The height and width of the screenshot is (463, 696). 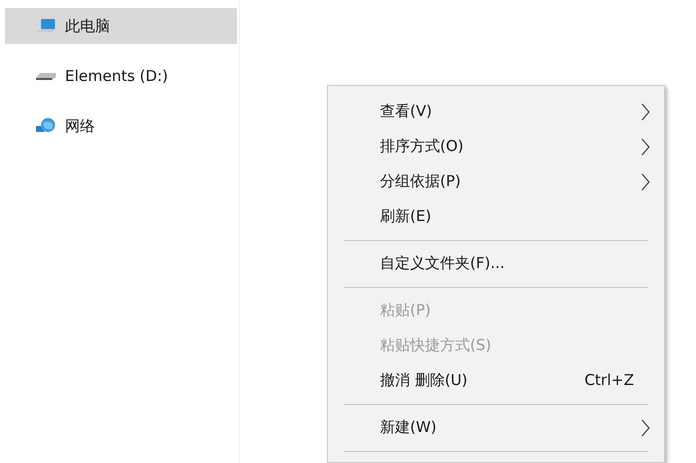 I want to click on nav-item: Elements (D:), so click(x=121, y=76).